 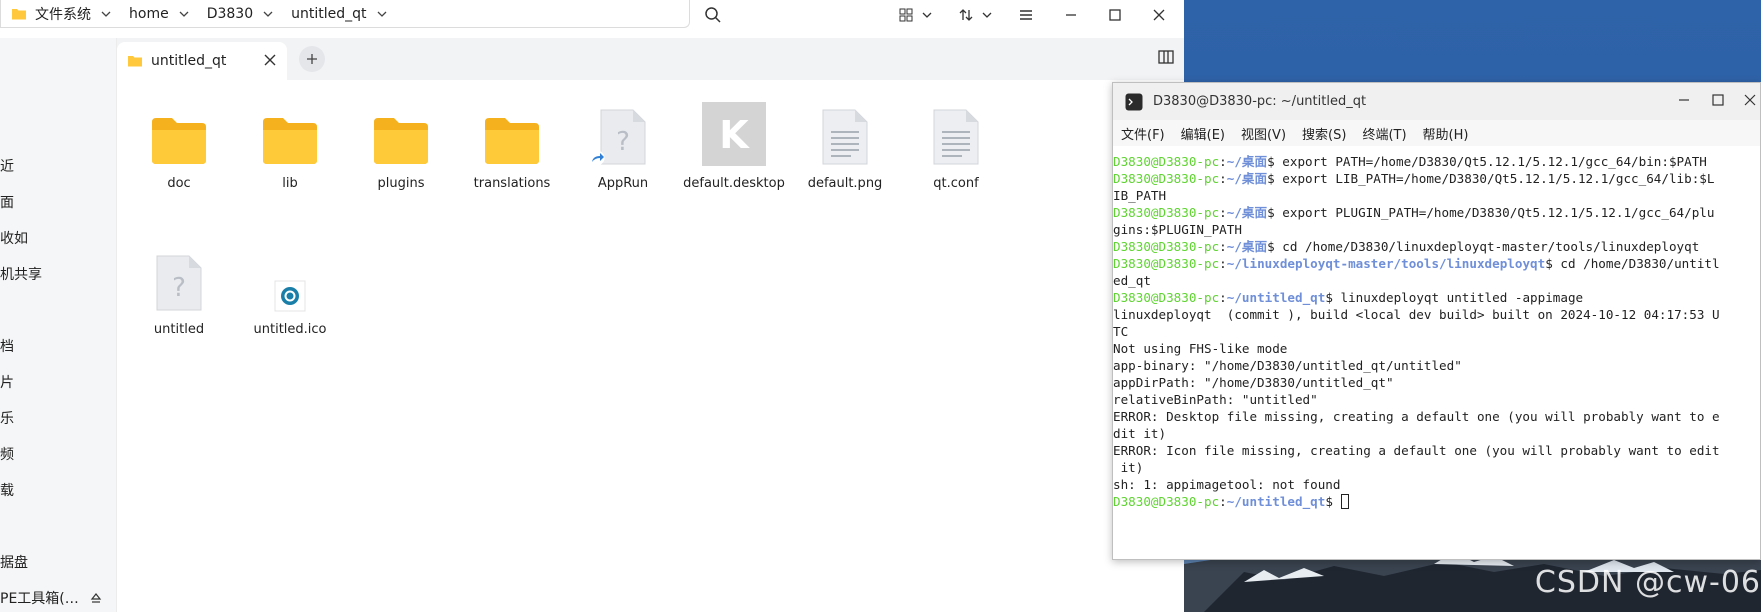 What do you see at coordinates (179, 329) in the screenshot?
I see `file-label: untitled` at bounding box center [179, 329].